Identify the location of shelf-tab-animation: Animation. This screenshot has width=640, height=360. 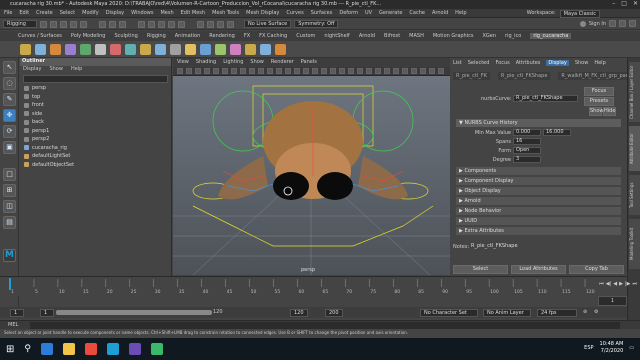
(188, 36).